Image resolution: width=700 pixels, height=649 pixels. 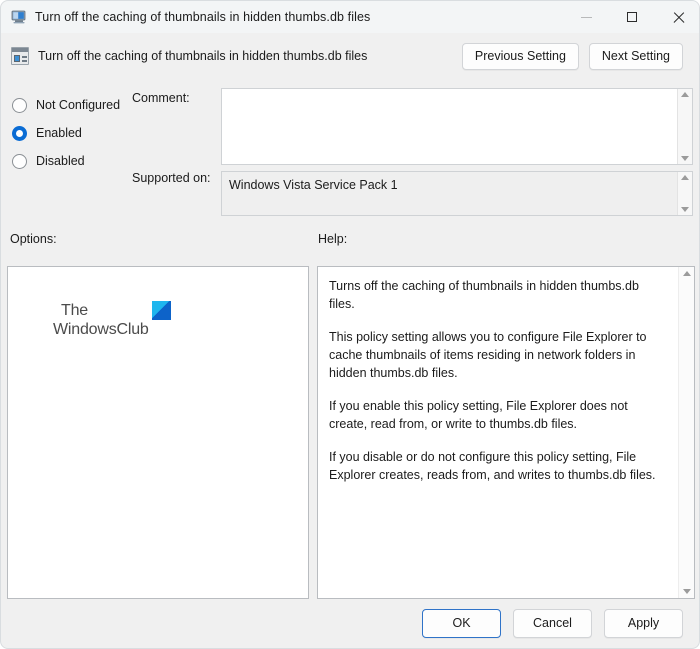 What do you see at coordinates (461, 623) in the screenshot?
I see `ok-button: OK` at bounding box center [461, 623].